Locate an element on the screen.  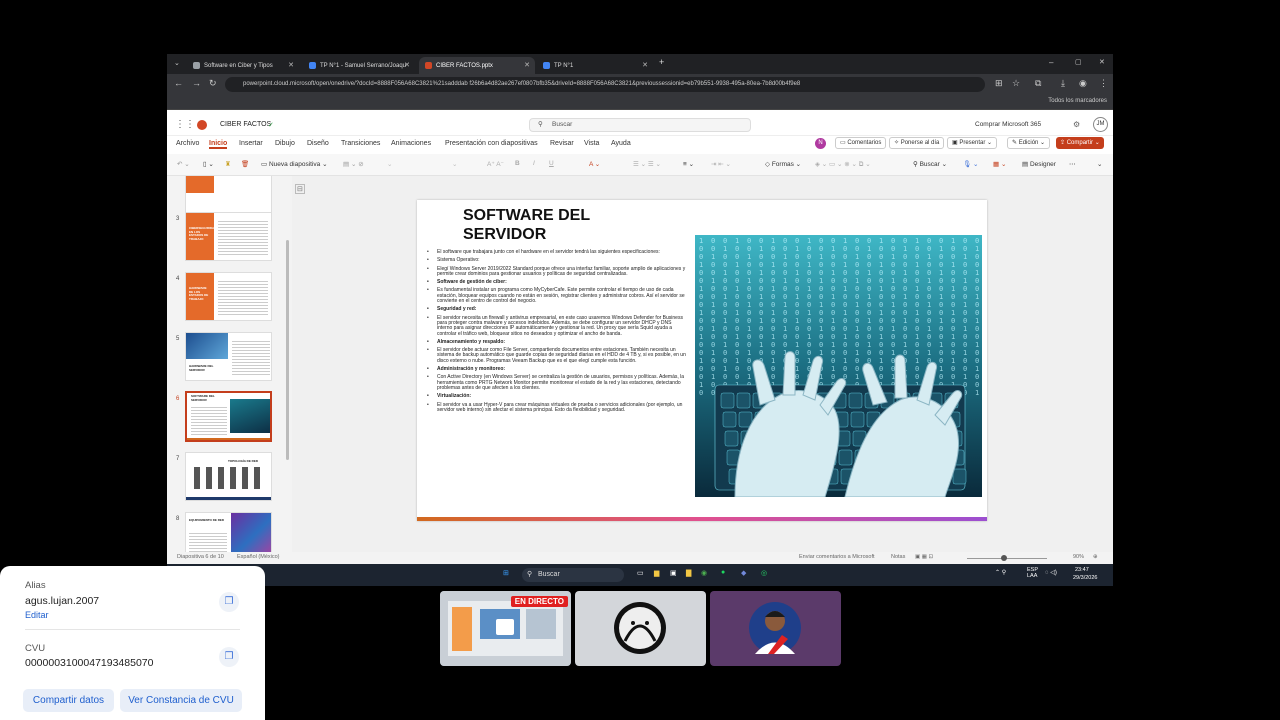
tab-insertar: Insertar is located at coordinates (251, 143).